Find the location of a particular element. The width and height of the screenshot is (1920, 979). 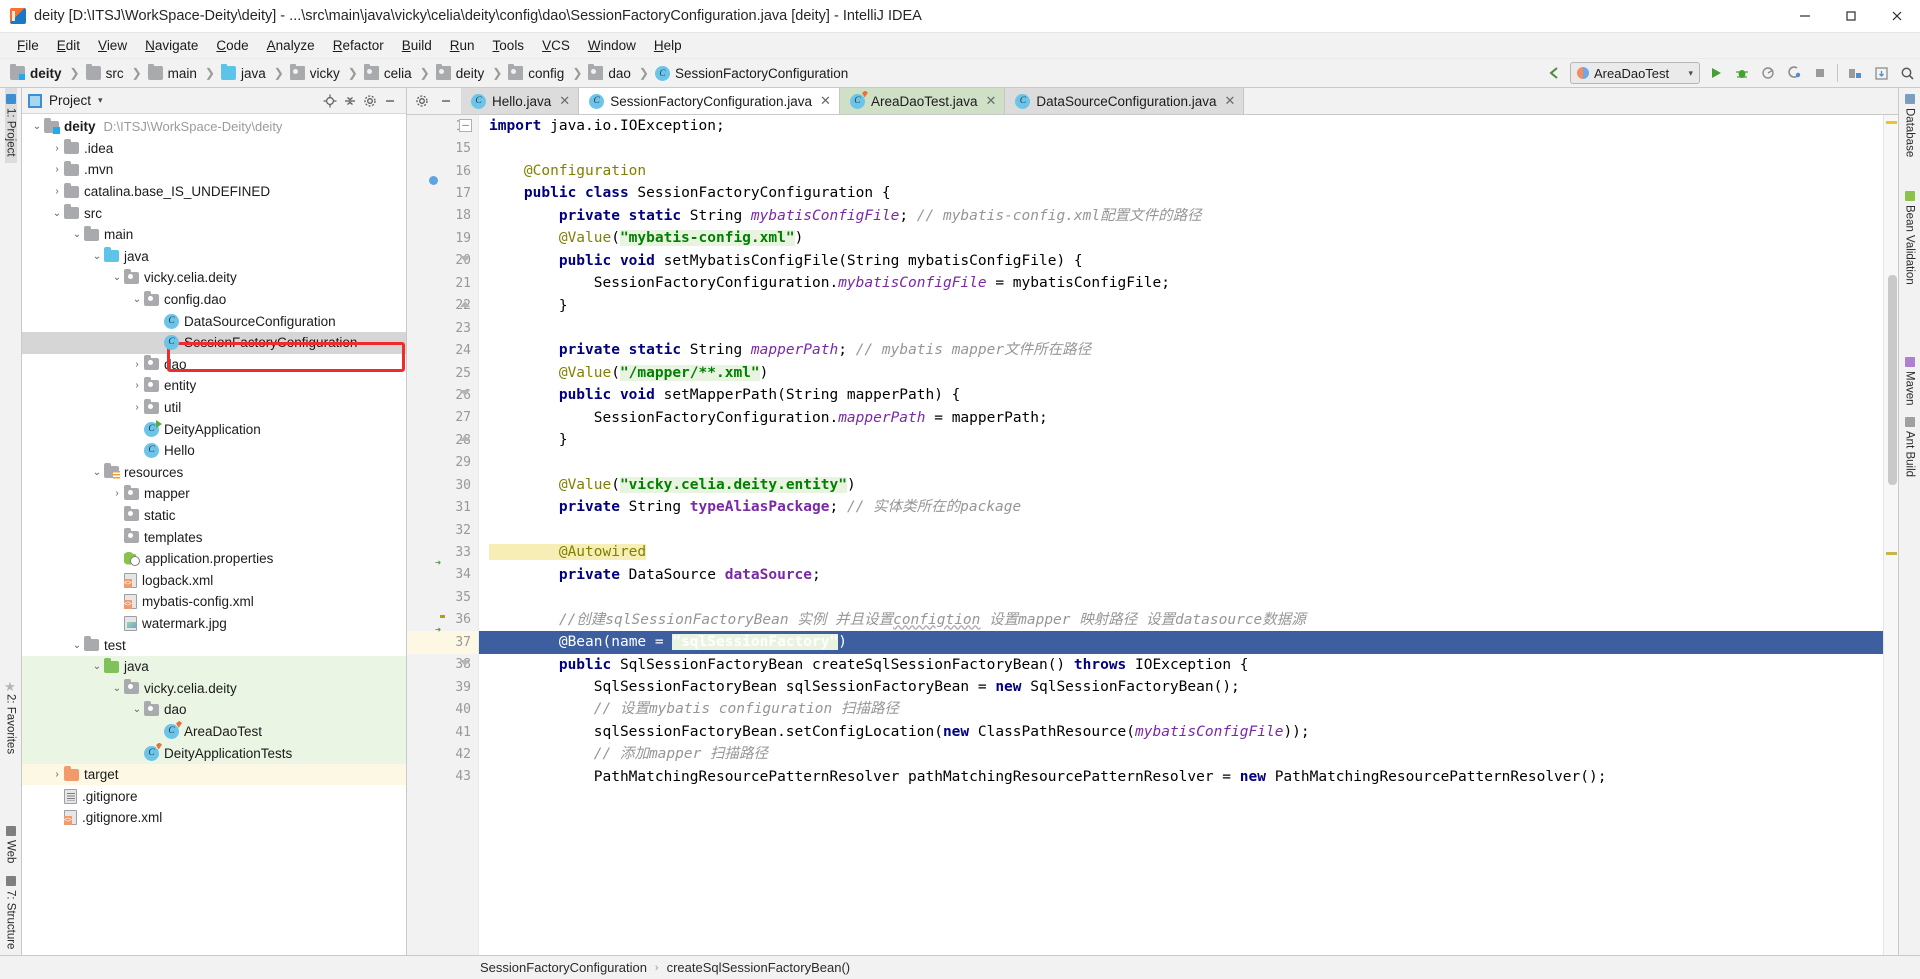

rail-button-bean-validation: Bean Validation is located at coordinates (1910, 238).